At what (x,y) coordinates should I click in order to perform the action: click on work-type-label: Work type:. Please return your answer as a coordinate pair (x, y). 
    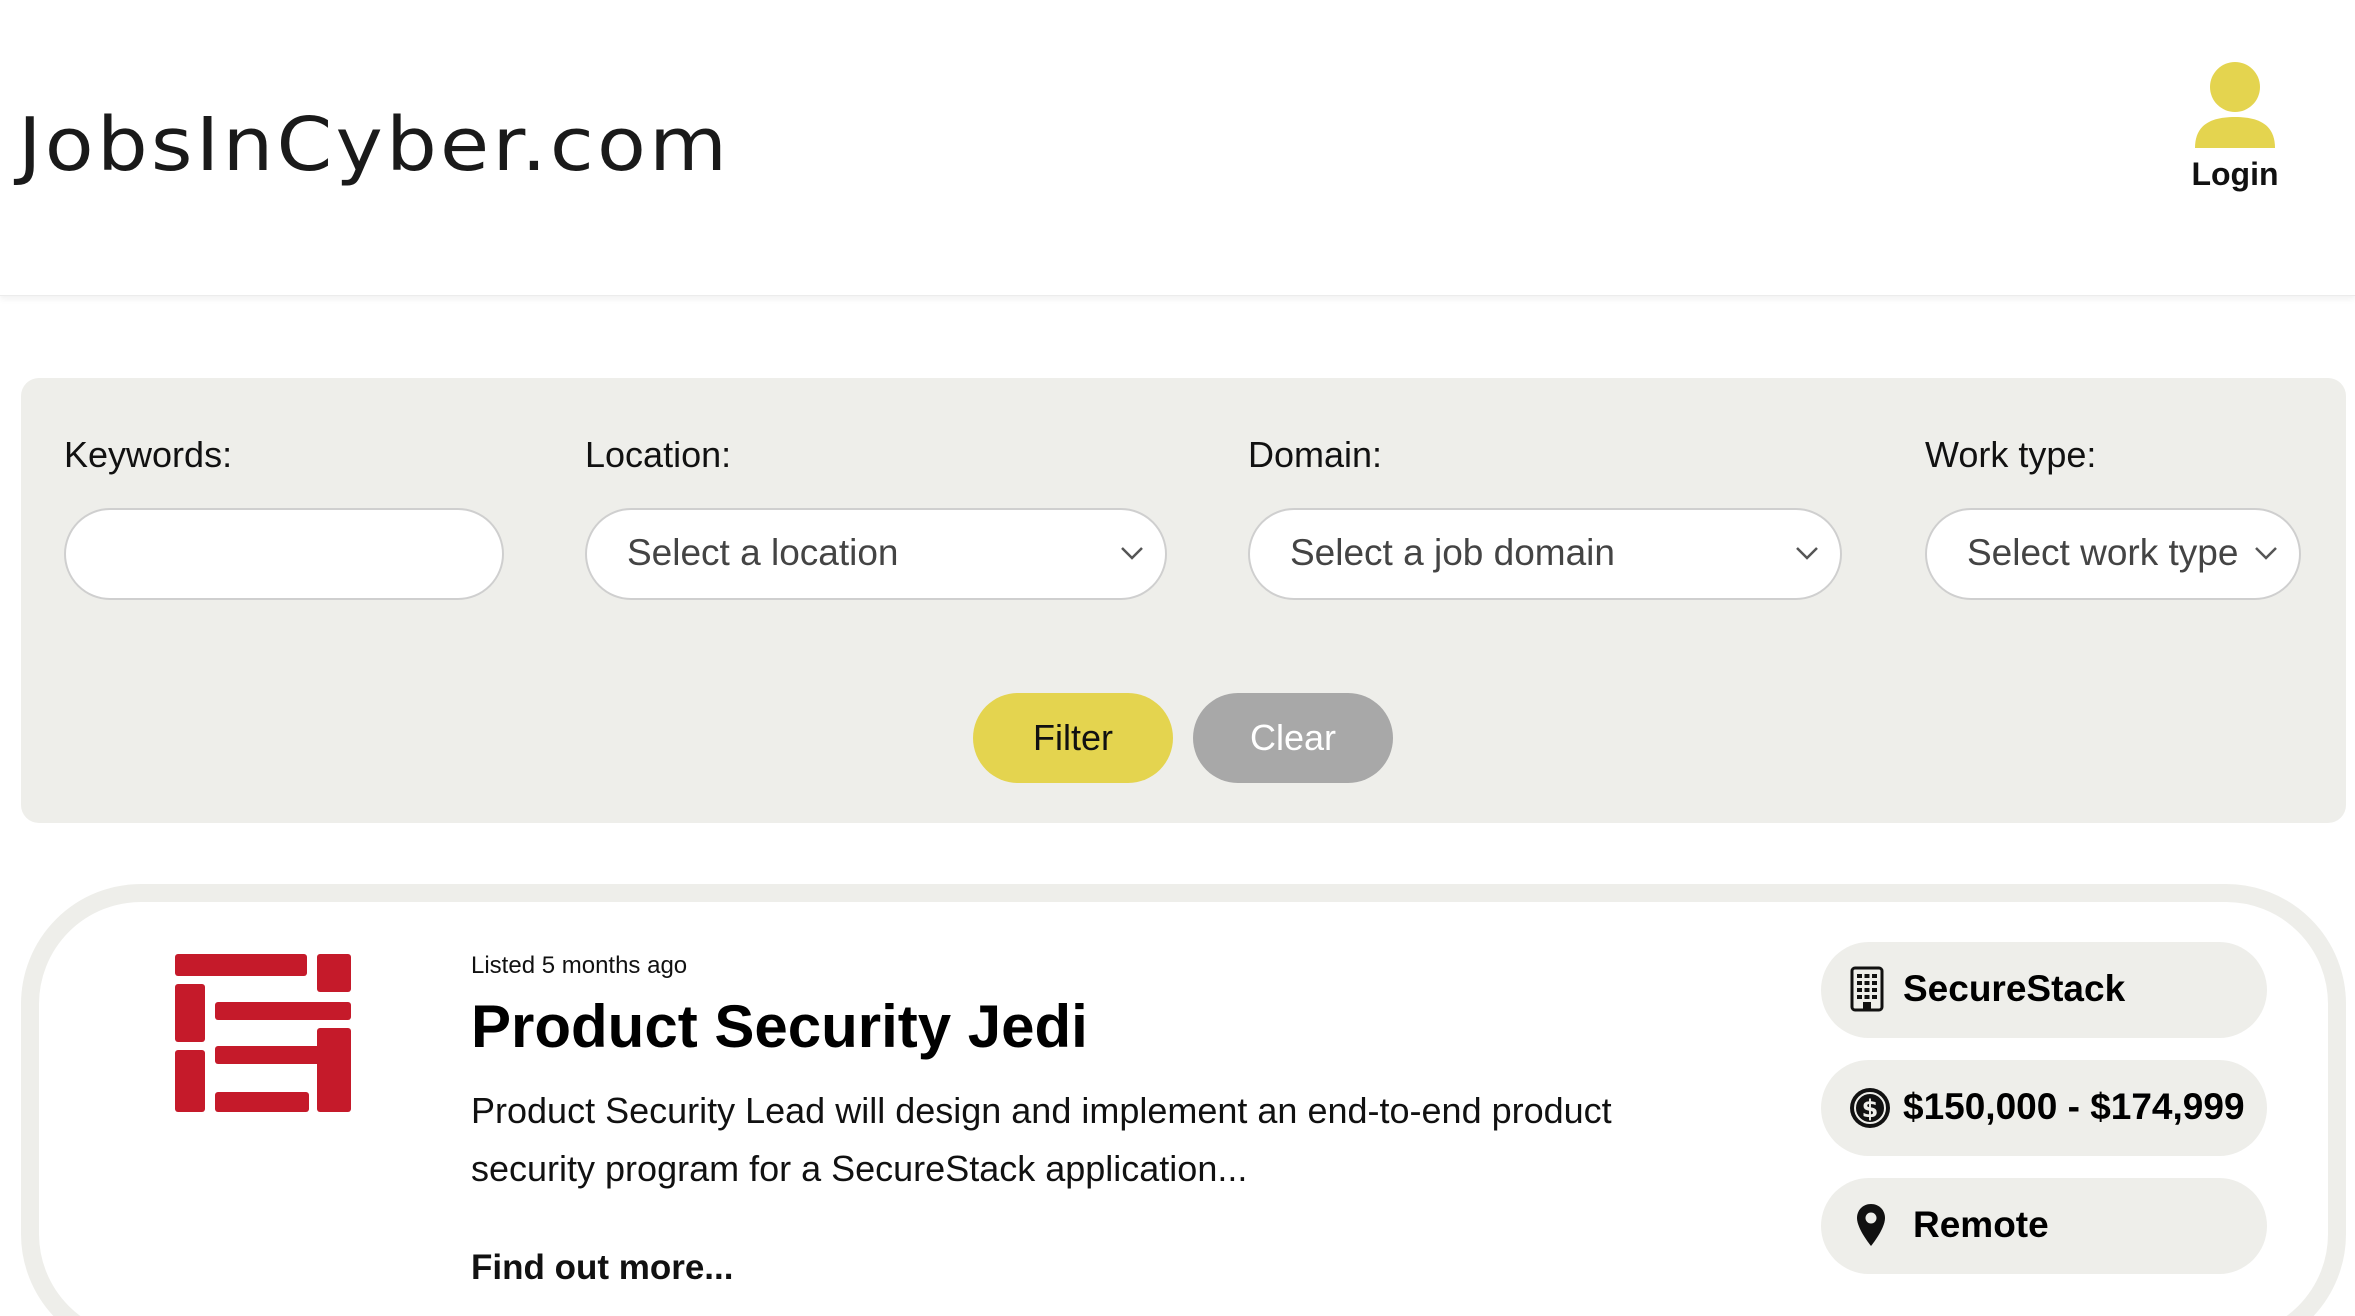
    Looking at the image, I should click on (2011, 454).